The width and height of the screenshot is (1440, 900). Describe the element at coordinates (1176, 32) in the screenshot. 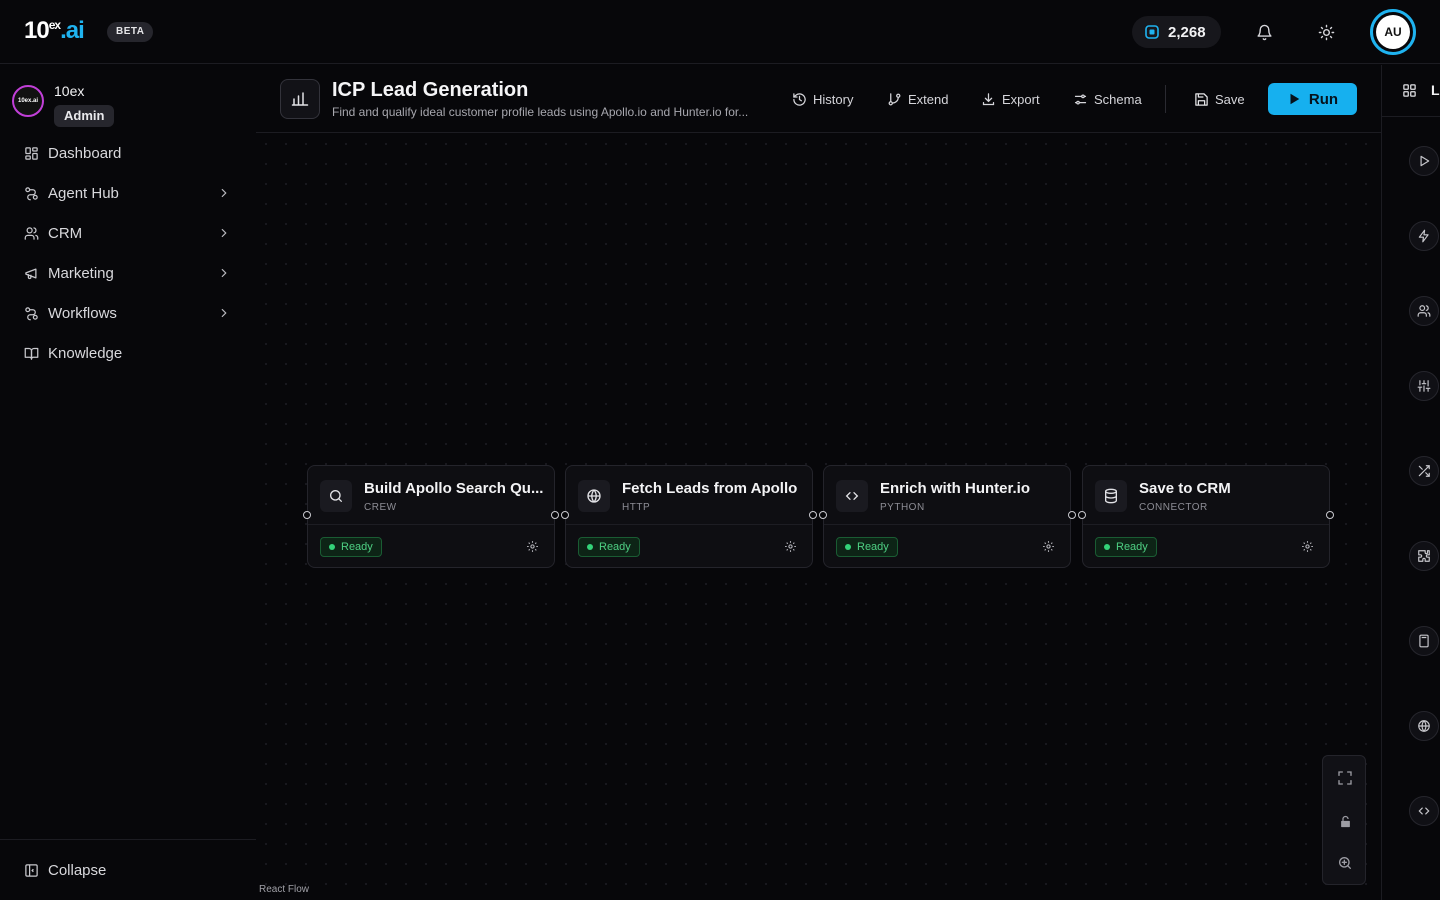

I see `credits-balance: 2,268` at that location.